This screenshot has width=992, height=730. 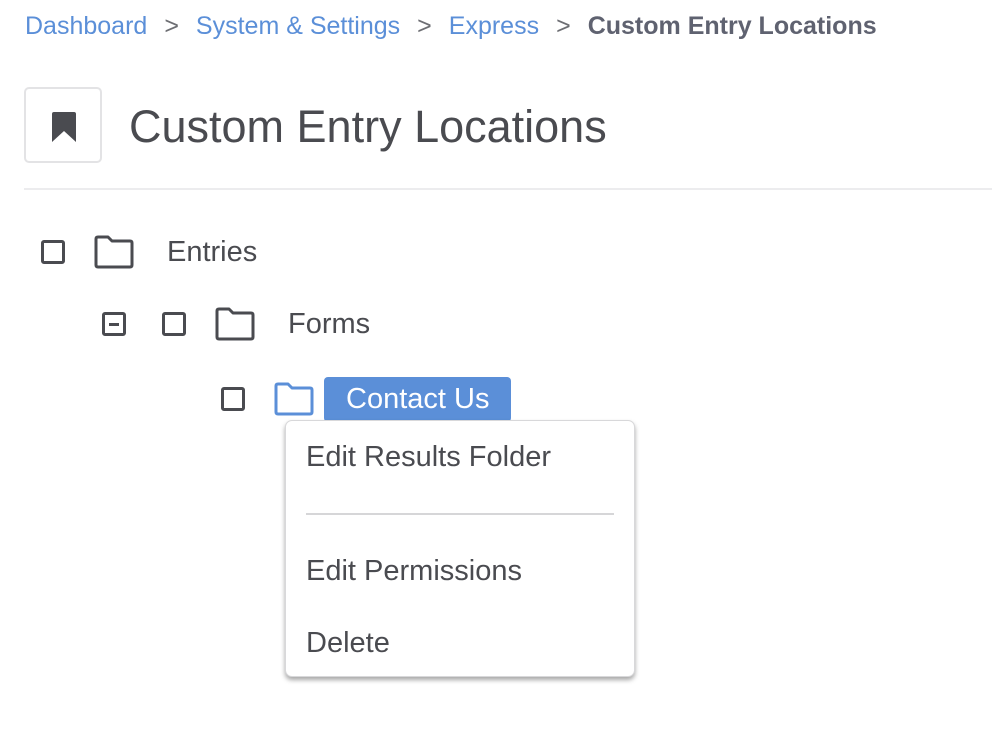 What do you see at coordinates (233, 399) in the screenshot?
I see `contact-us-checkbox` at bounding box center [233, 399].